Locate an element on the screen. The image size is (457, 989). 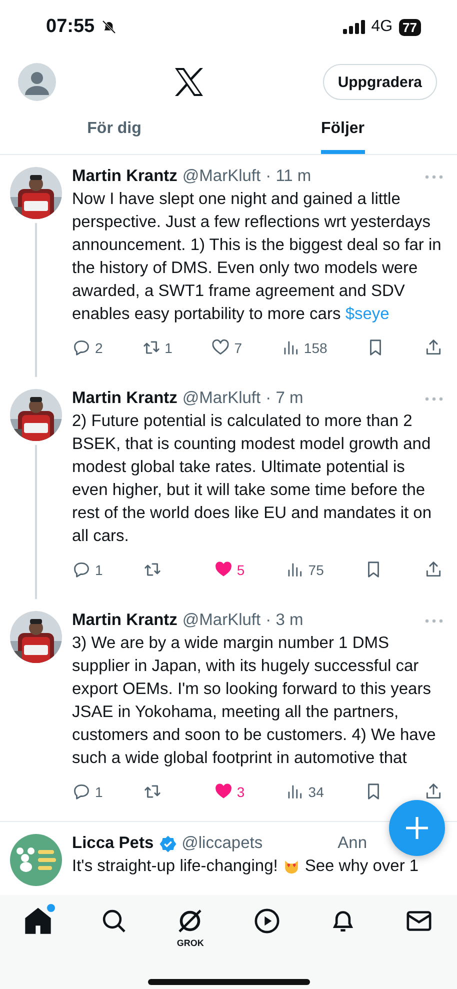
post-text: See why over 1 is located at coordinates (361, 866).